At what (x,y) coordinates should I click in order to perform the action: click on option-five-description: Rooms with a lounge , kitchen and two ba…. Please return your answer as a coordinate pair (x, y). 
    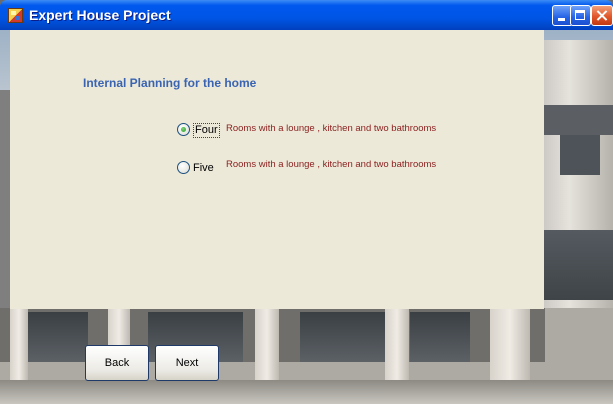
    Looking at the image, I should click on (331, 164).